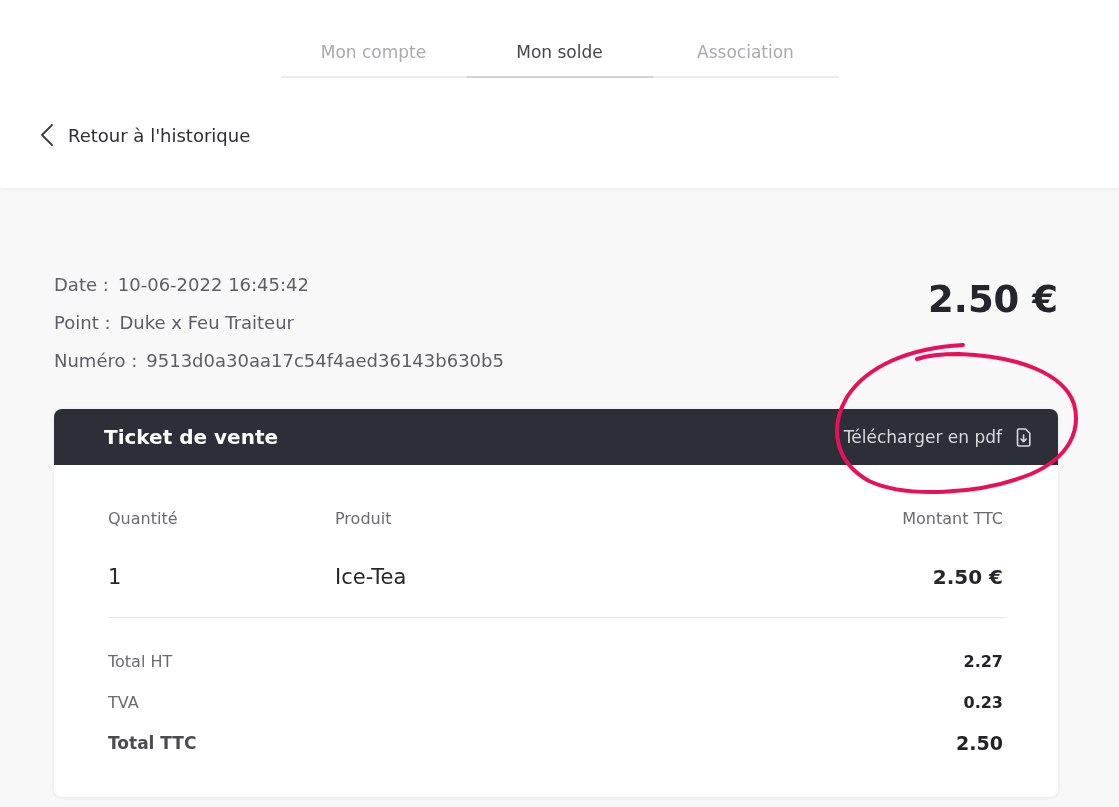 This screenshot has width=1119, height=807. What do you see at coordinates (47, 135) in the screenshot?
I see `chevron-left-icon` at bounding box center [47, 135].